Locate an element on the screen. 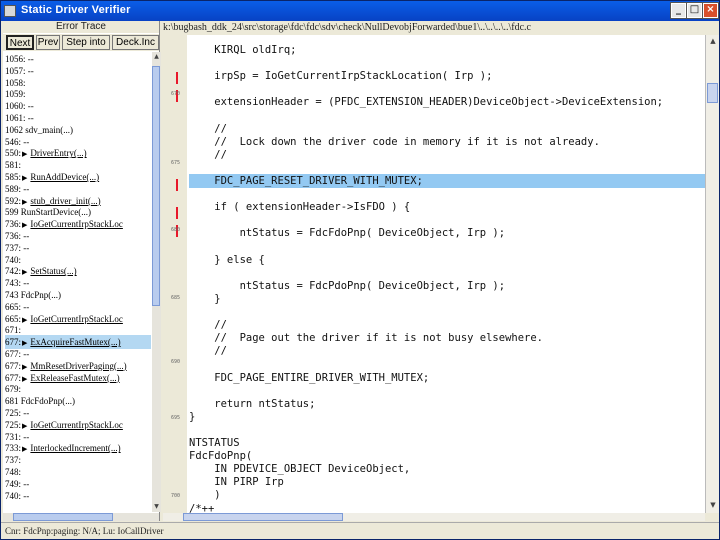 This screenshot has height=540, width=720. code-line: FDC_PAGE_ENTIRE_DRIVER_WITH_MUTEX; is located at coordinates (447, 378).